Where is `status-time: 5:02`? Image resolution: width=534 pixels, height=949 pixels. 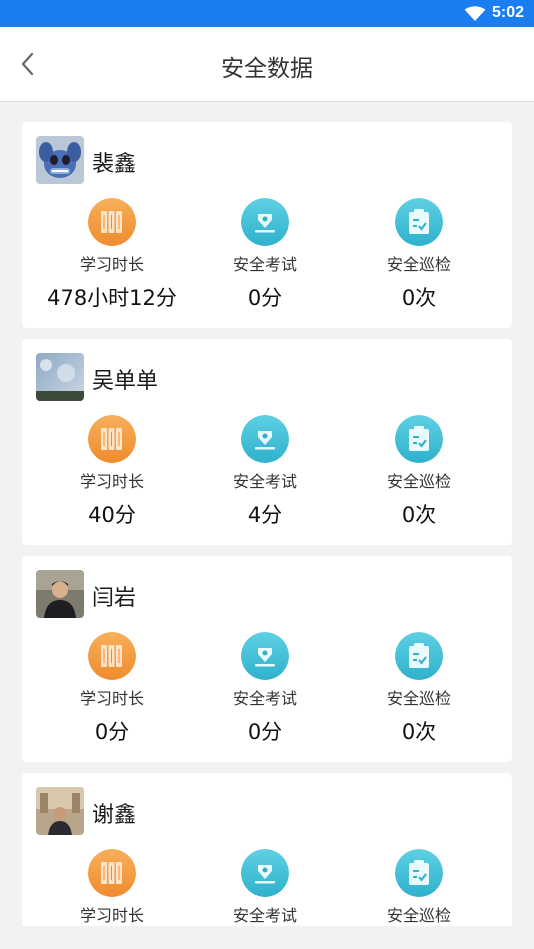
status-time: 5:02 is located at coordinates (507, 12).